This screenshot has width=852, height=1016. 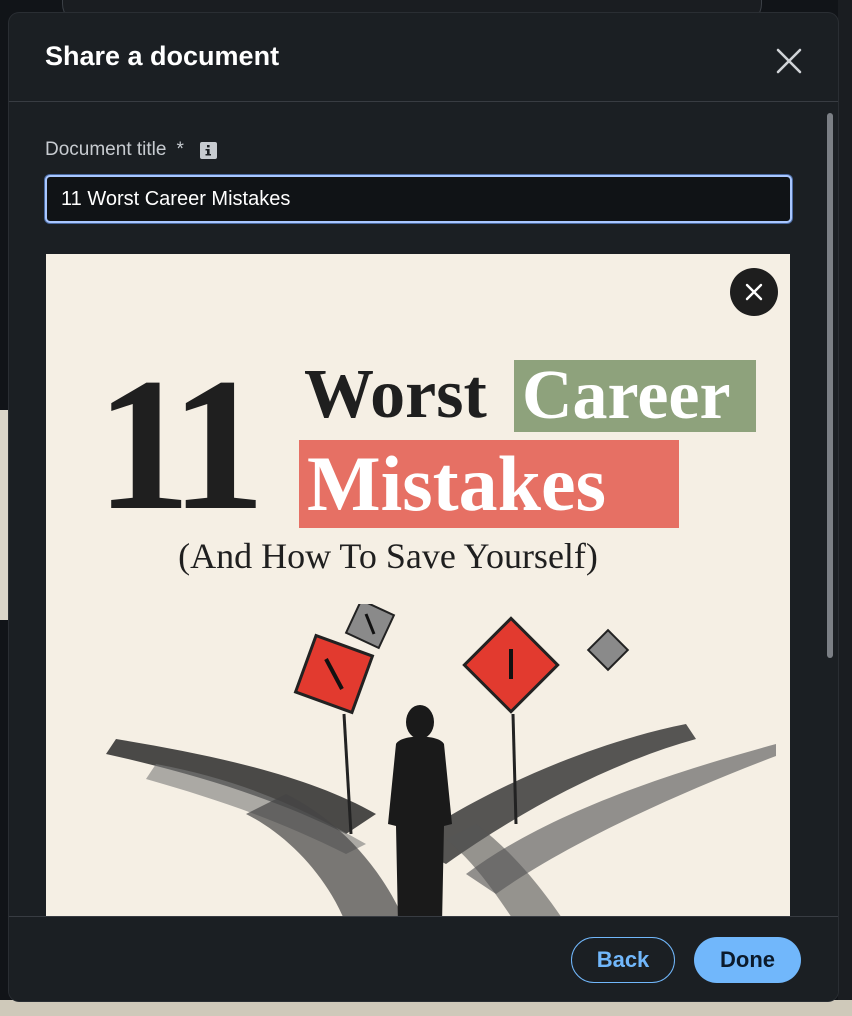 What do you see at coordinates (162, 56) in the screenshot?
I see `dialog-title: Share a document` at bounding box center [162, 56].